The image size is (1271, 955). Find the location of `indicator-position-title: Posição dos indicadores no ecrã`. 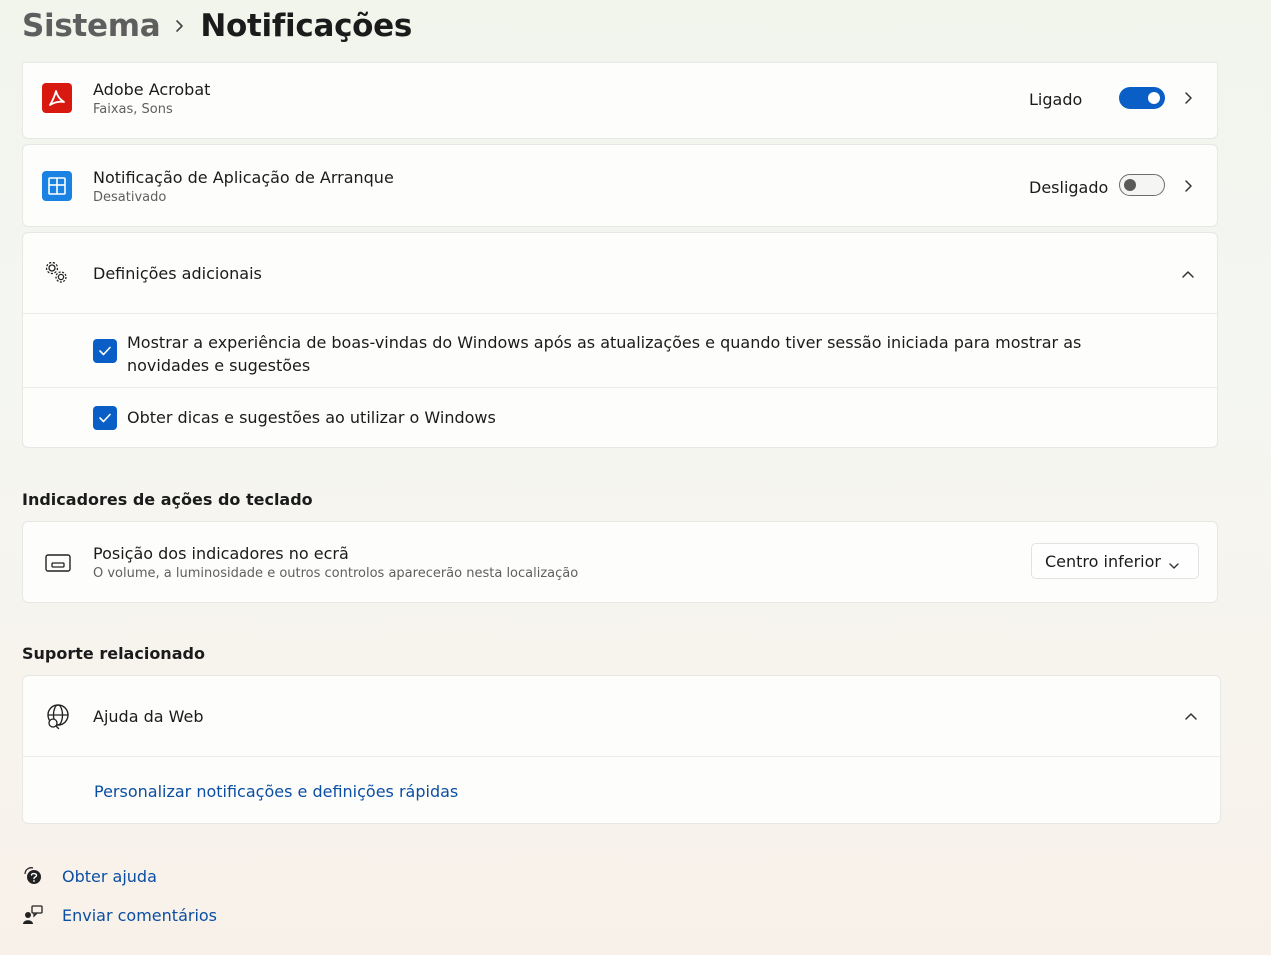

indicator-position-title: Posição dos indicadores no ecrã is located at coordinates (221, 553).